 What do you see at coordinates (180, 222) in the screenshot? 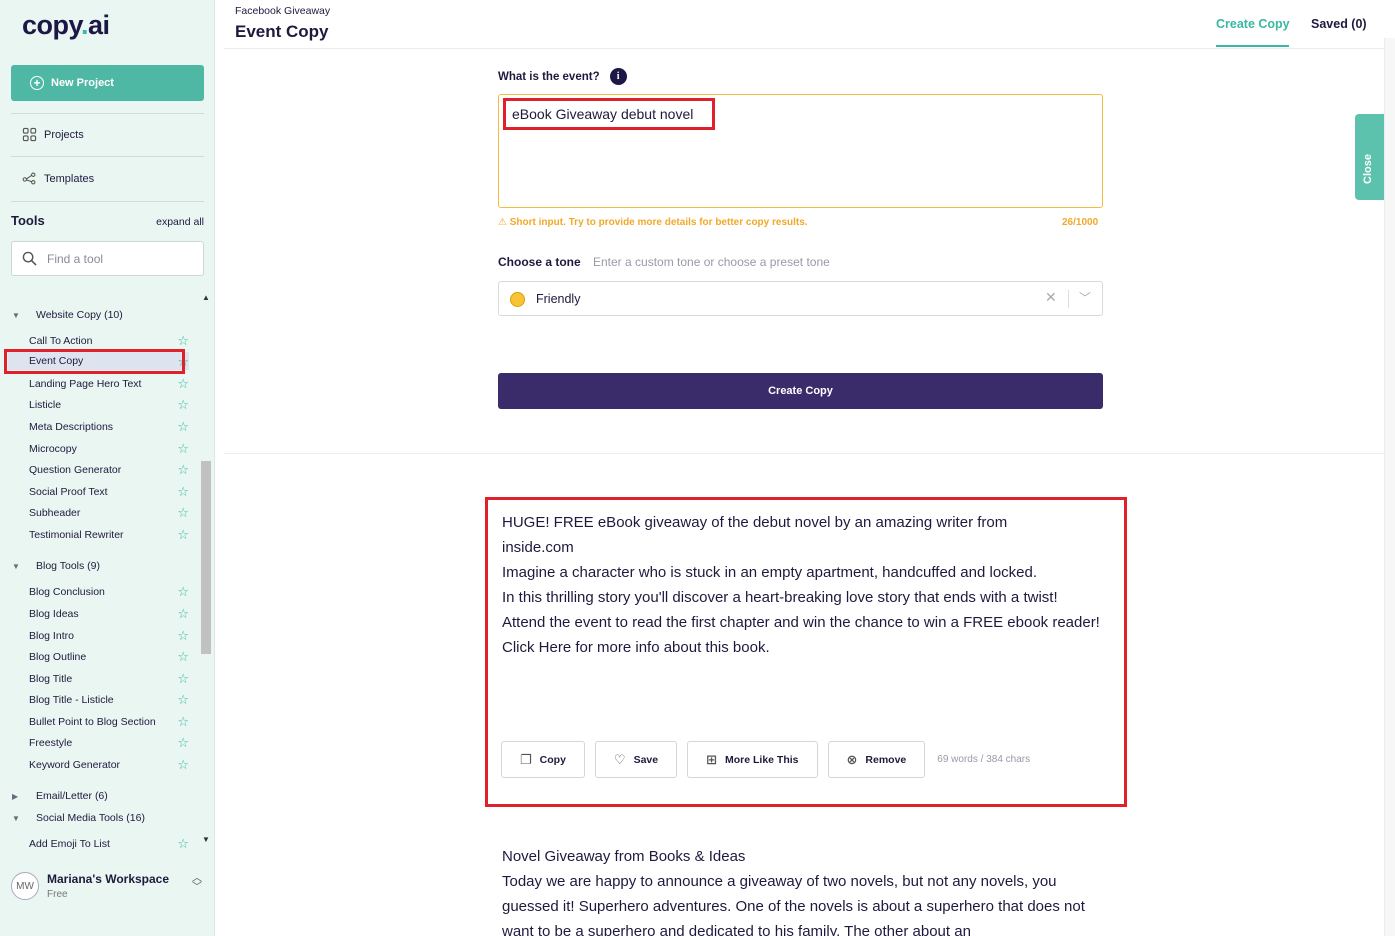
I see `expand-all-link: expand all` at bounding box center [180, 222].